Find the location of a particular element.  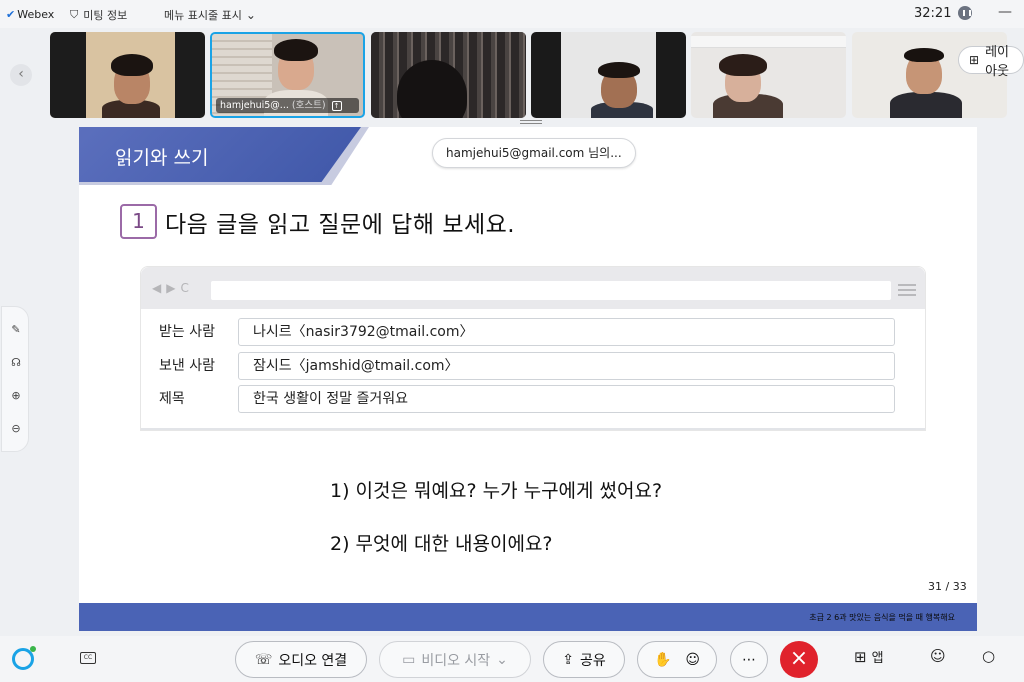

participant-silhouette is located at coordinates (926, 105).